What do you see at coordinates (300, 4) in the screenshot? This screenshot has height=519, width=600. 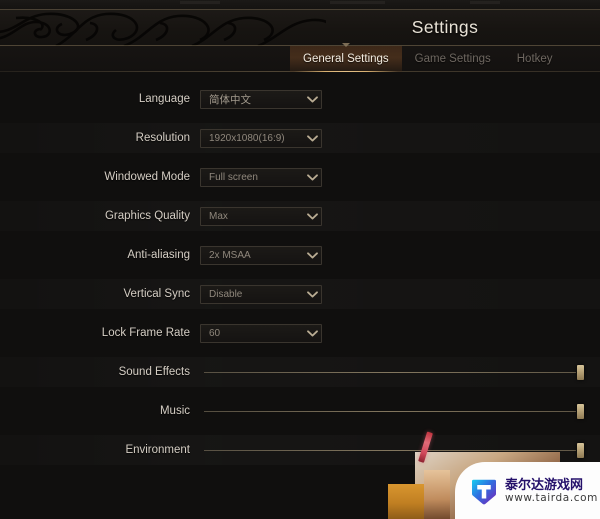 I see `top-strip` at bounding box center [300, 4].